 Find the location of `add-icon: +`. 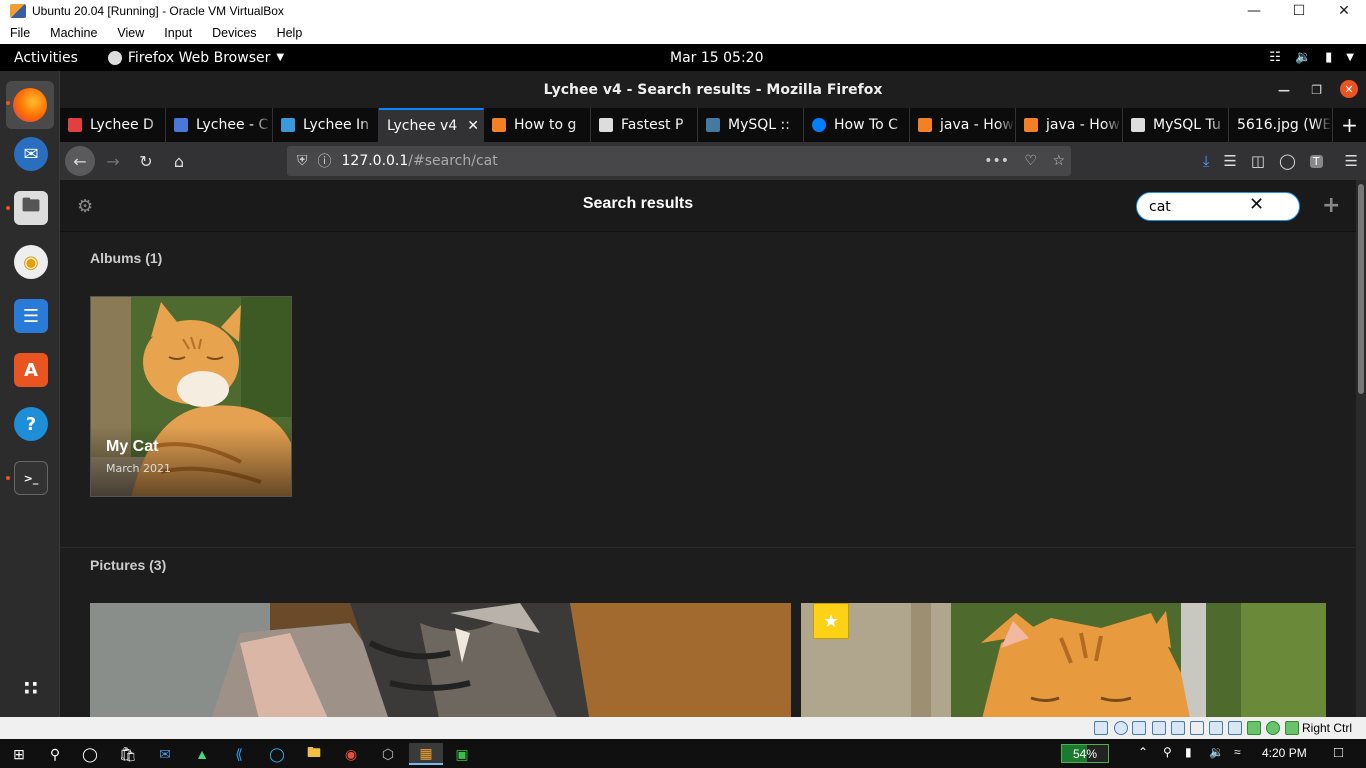

add-icon: + is located at coordinates (1331, 205).